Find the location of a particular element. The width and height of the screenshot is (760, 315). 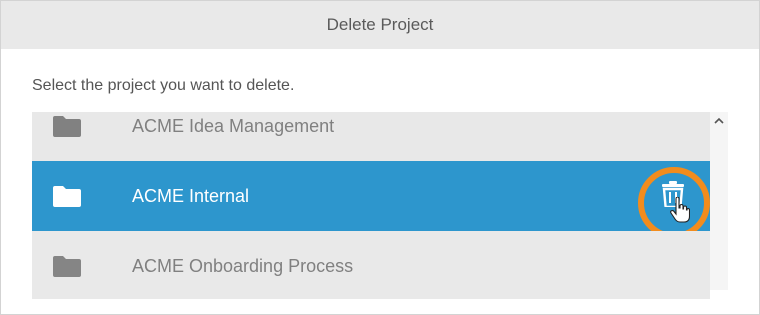

project-label: ACME Idea Management is located at coordinates (233, 125).